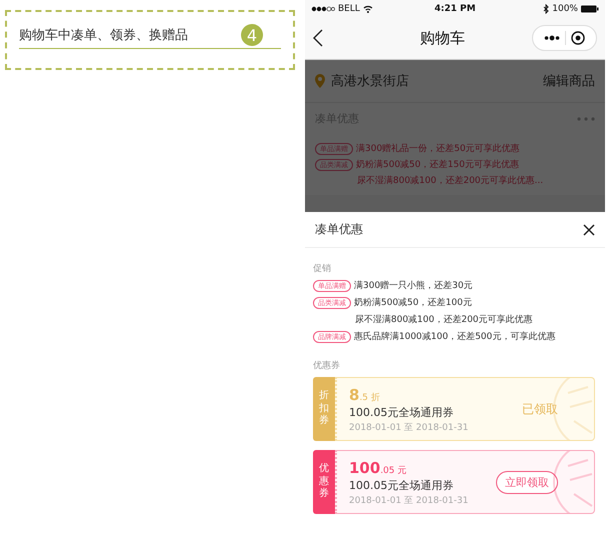 The width and height of the screenshot is (611, 535). What do you see at coordinates (552, 38) in the screenshot?
I see `more-icon` at bounding box center [552, 38].